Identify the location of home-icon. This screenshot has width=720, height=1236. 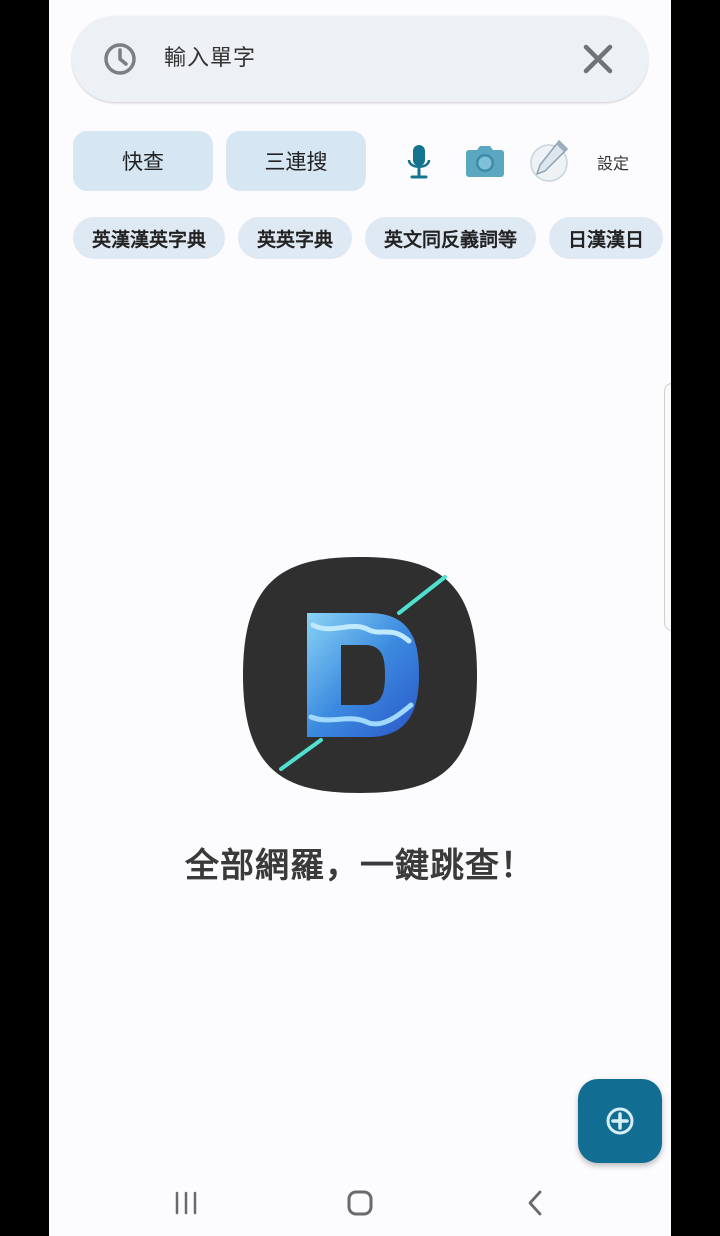
(360, 1203).